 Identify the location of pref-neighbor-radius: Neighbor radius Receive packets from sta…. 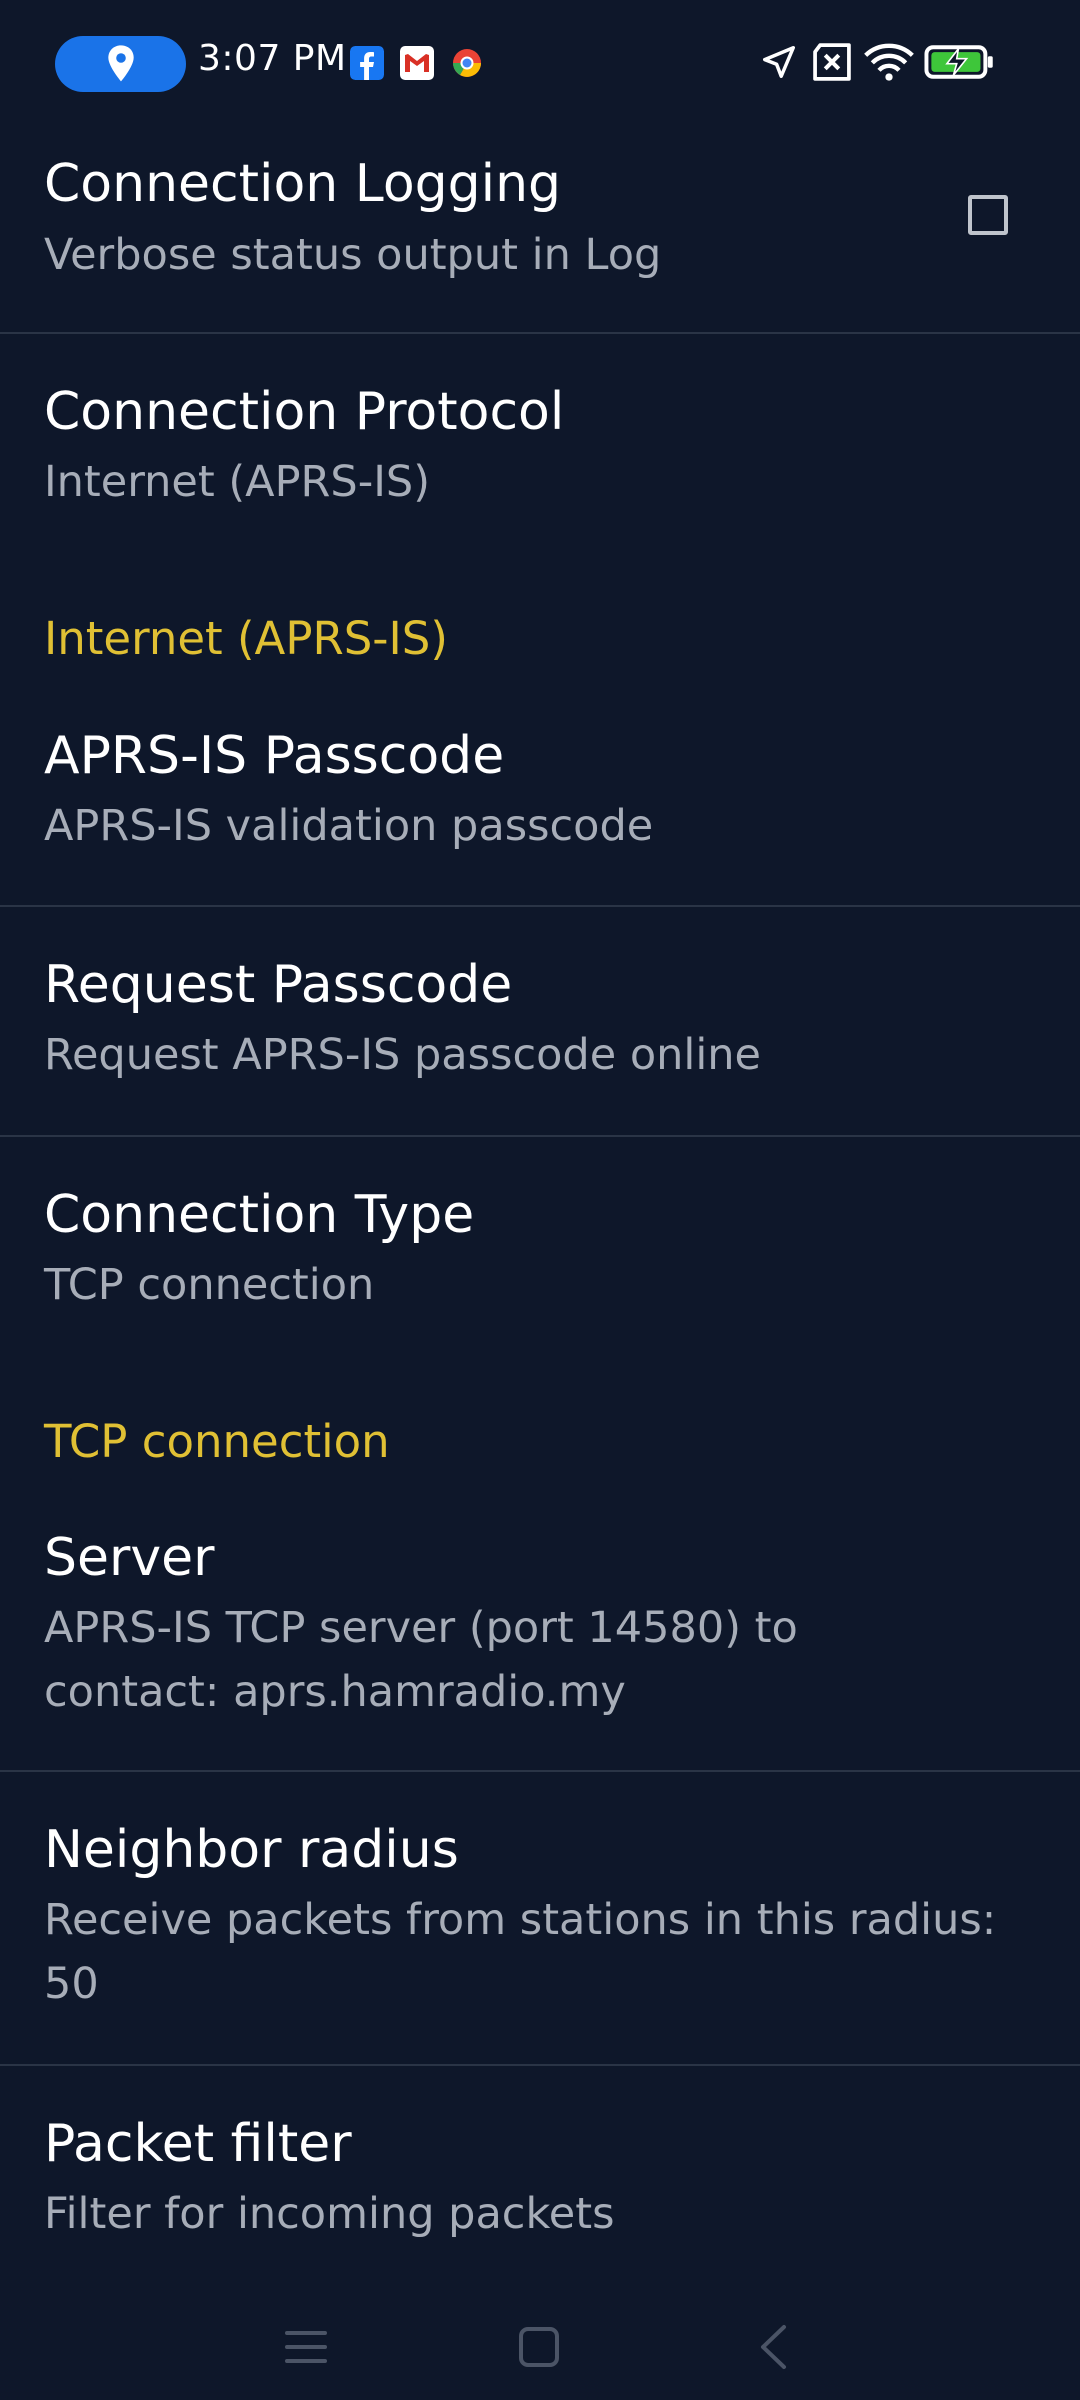
(540, 1918).